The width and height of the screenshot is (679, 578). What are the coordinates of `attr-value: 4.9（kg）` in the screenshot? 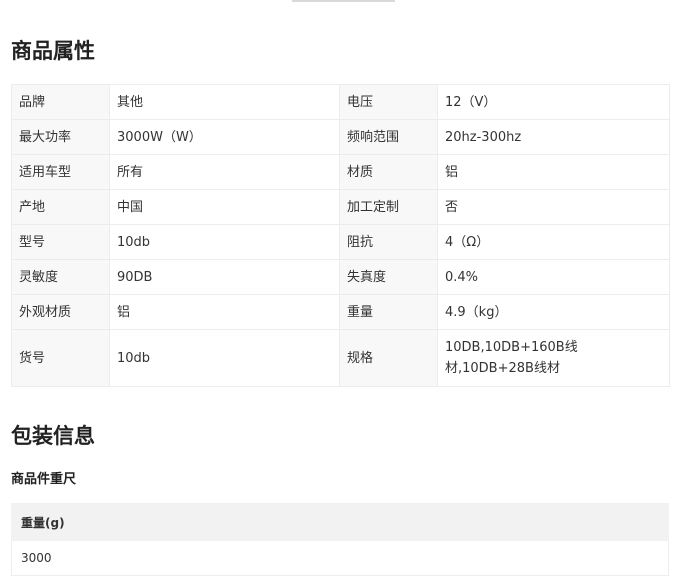 It's located at (553, 312).